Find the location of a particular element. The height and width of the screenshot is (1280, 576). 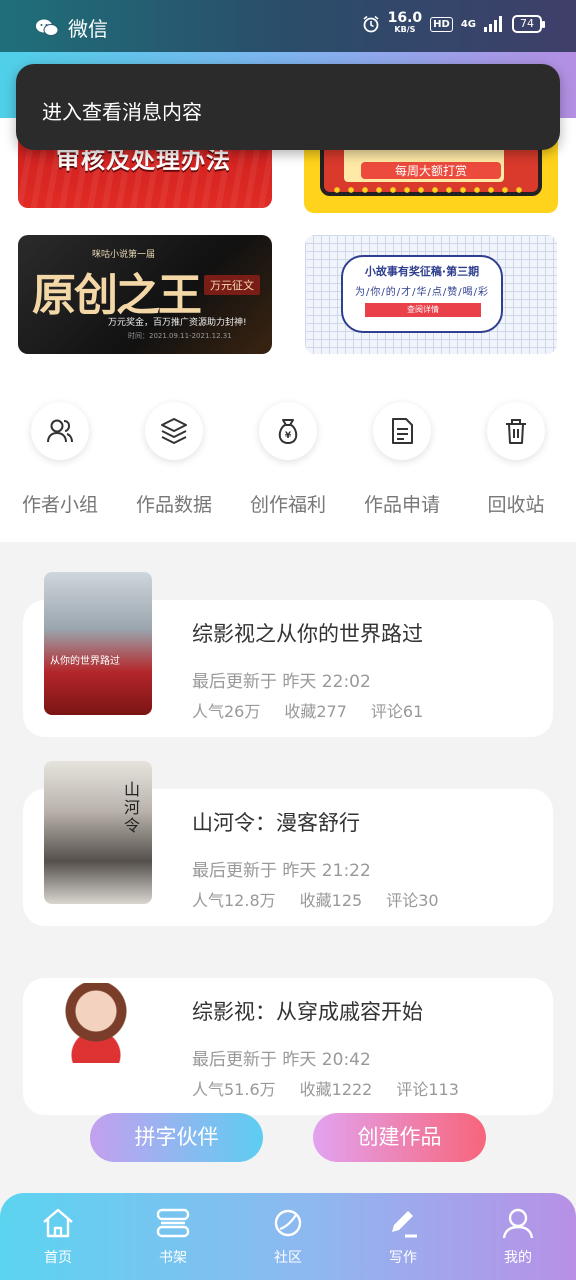

work-cover is located at coordinates (96, 1023).